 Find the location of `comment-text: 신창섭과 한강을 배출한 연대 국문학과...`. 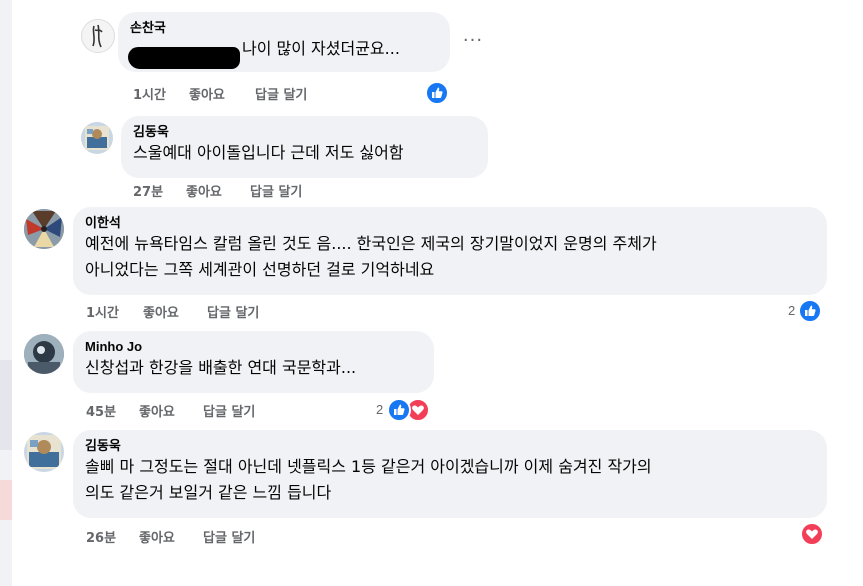

comment-text: 신창섭과 한강을 배출한 연대 국문학과... is located at coordinates (221, 367).